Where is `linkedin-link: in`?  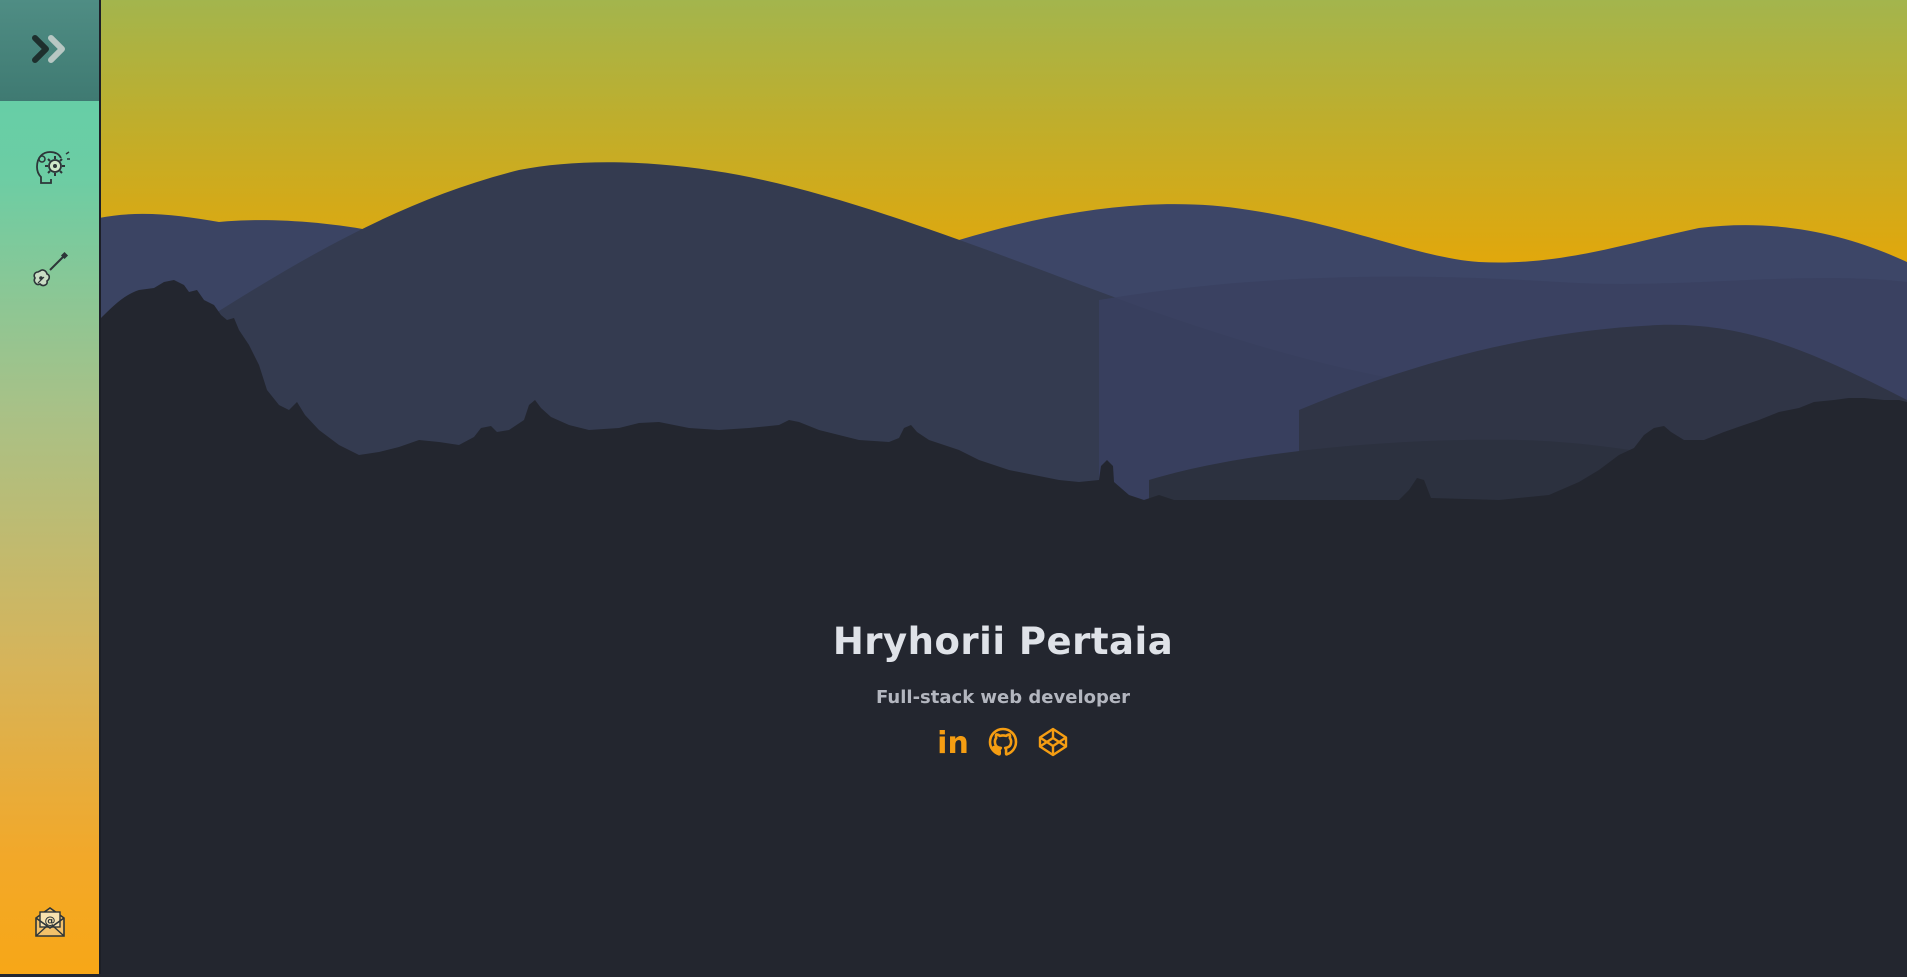 linkedin-link: in is located at coordinates (953, 744).